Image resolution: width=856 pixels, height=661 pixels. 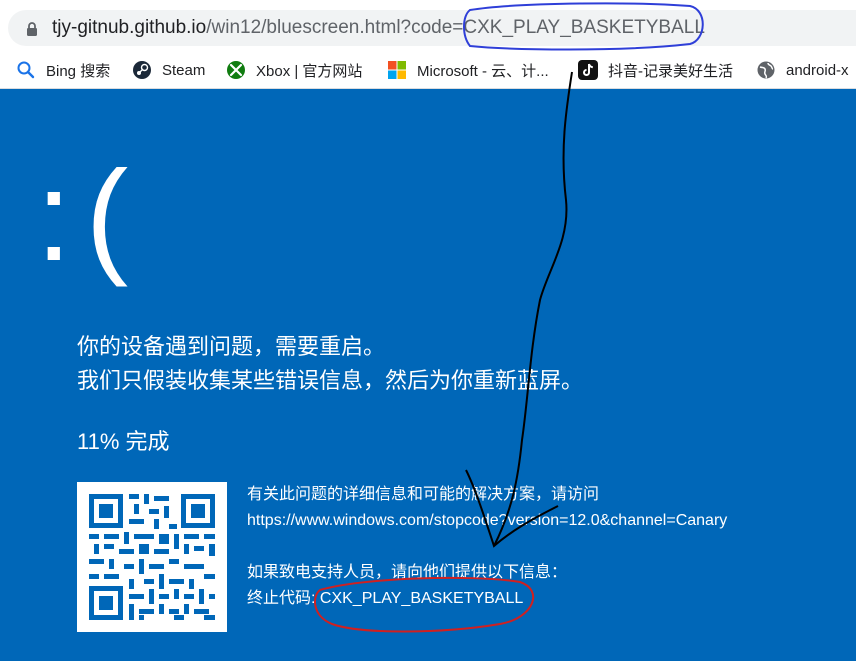 I want to click on bookmark-label: Xbox | 官方网站, so click(x=309, y=71).